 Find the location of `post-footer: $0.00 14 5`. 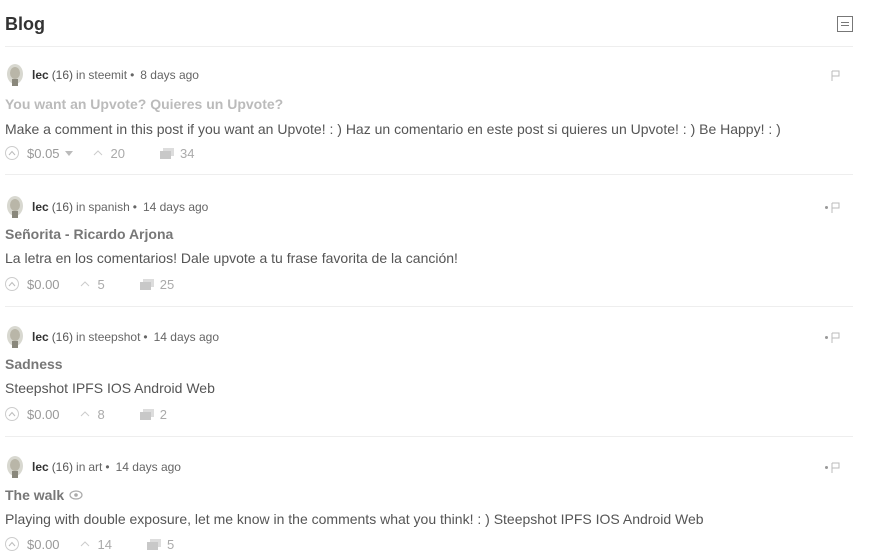

post-footer: $0.00 14 5 is located at coordinates (89, 544).